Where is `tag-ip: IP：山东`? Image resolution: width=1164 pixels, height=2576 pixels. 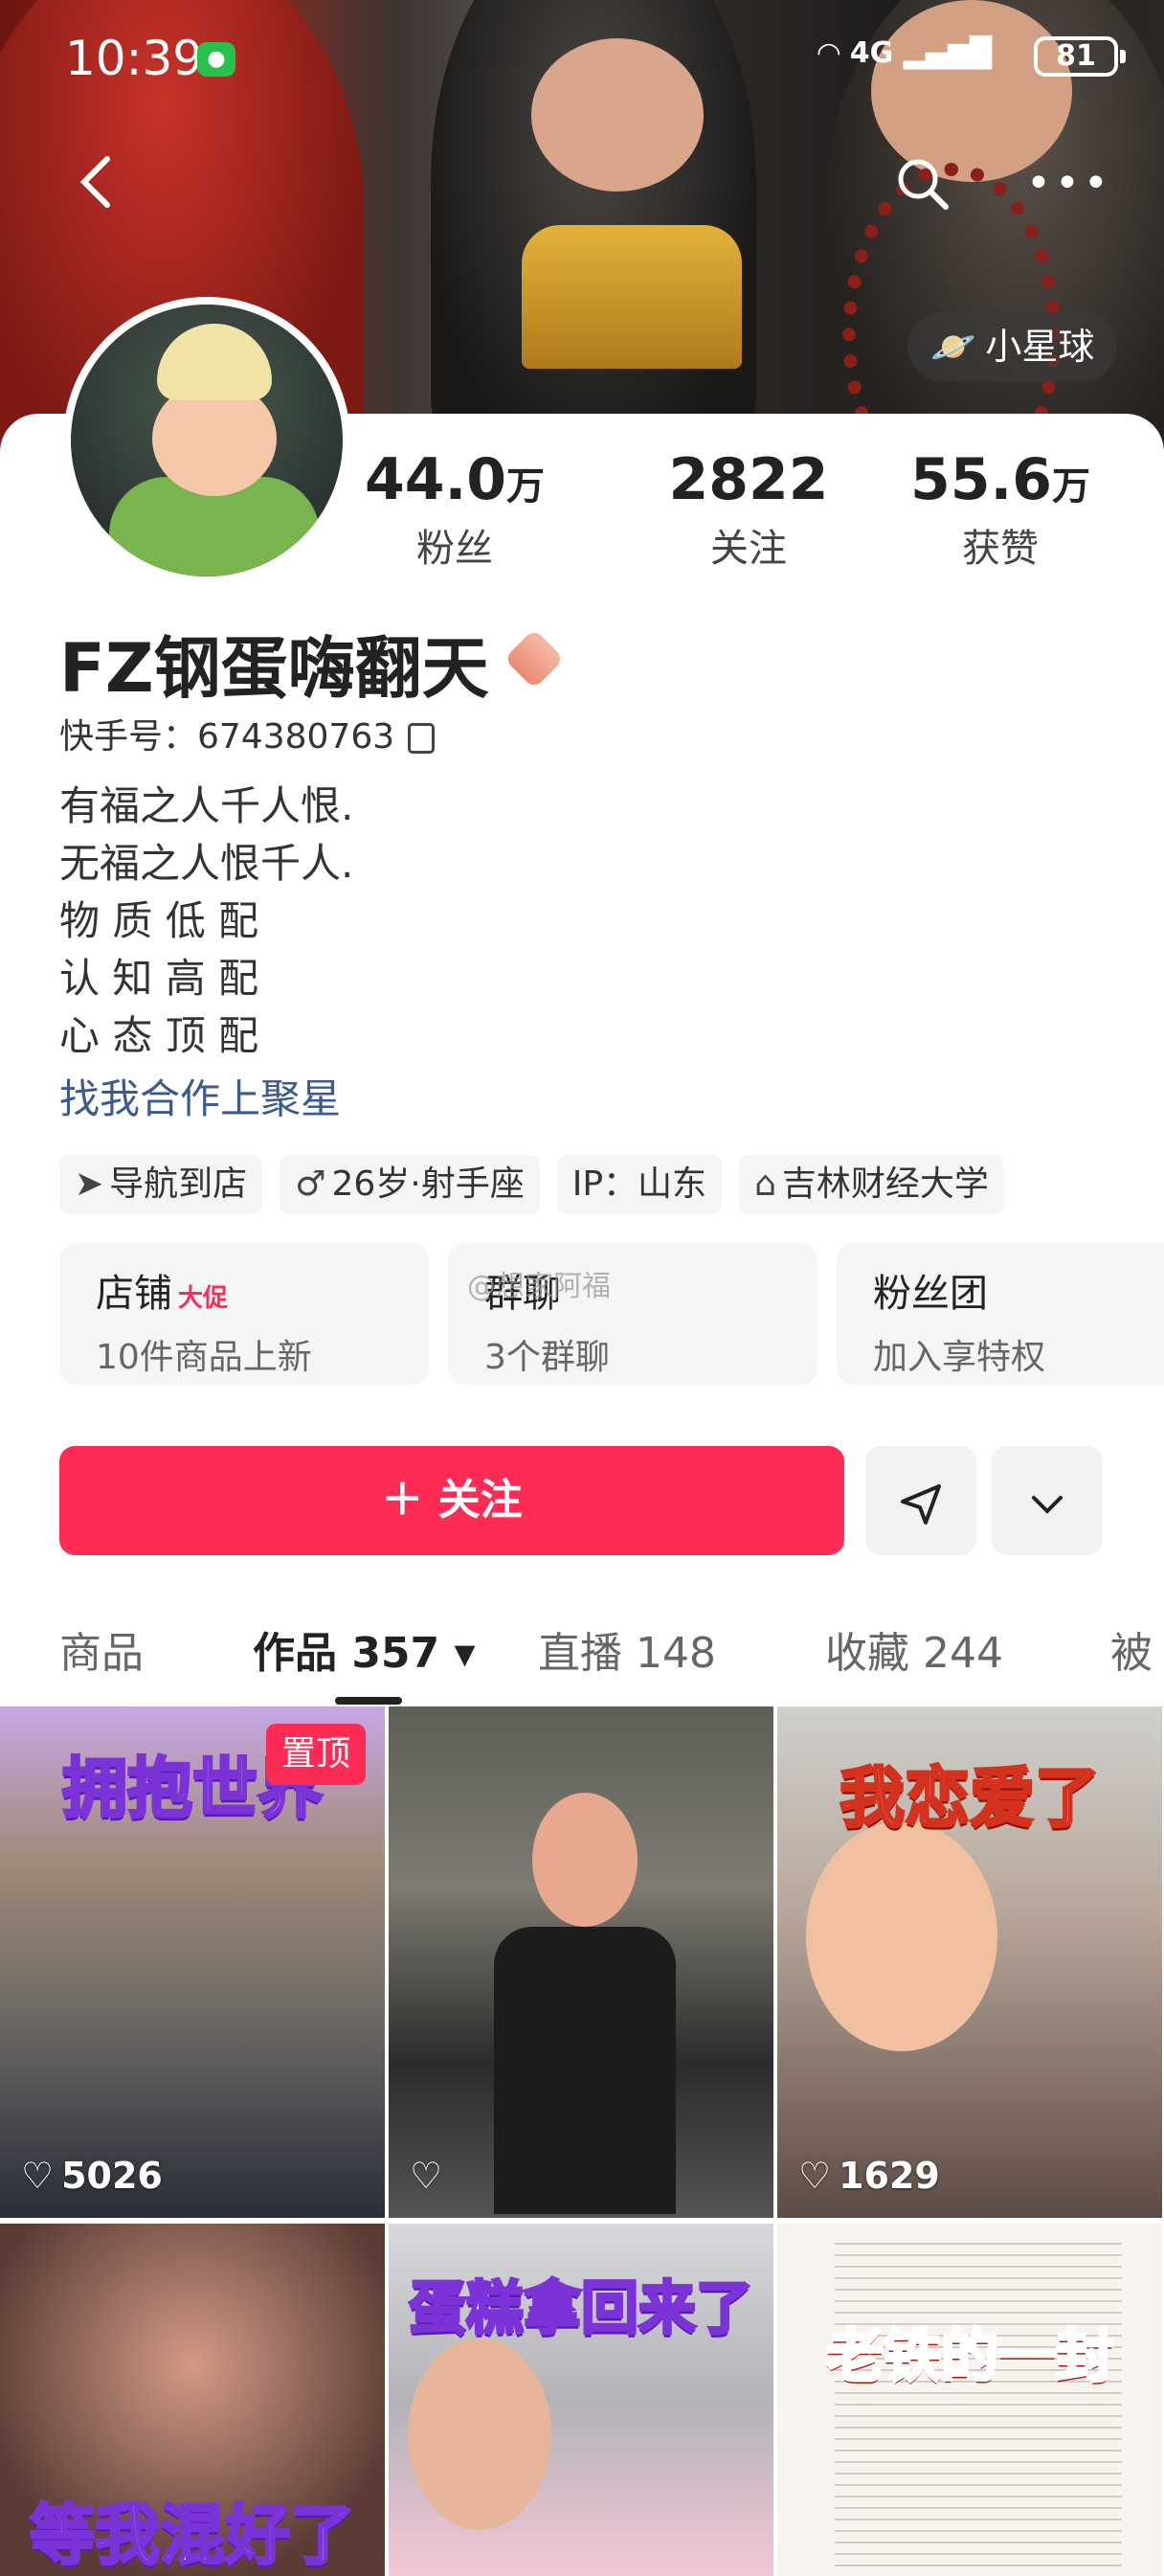
tag-ip: IP：山东 is located at coordinates (639, 1184).